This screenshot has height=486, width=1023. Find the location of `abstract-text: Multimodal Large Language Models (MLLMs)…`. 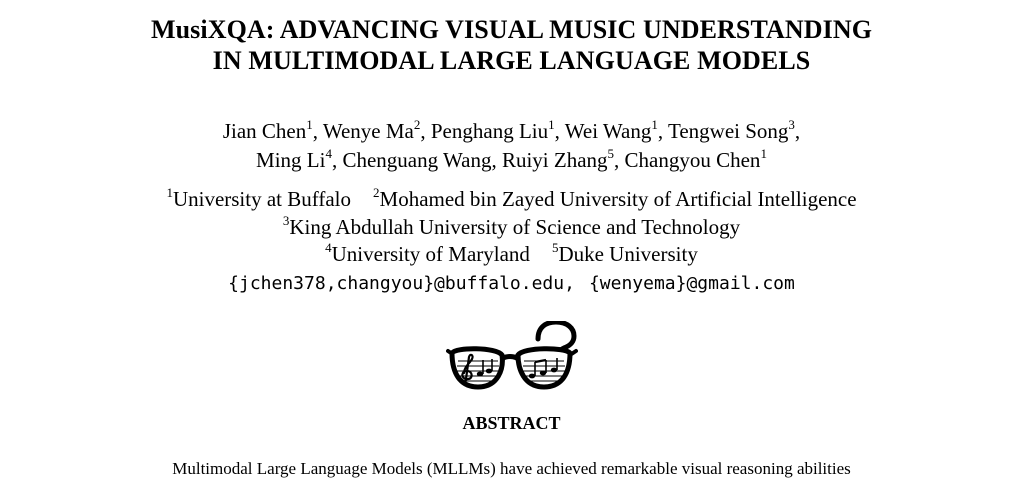

abstract-text: Multimodal Large Language Models (MLLMs)… is located at coordinates (511, 468).